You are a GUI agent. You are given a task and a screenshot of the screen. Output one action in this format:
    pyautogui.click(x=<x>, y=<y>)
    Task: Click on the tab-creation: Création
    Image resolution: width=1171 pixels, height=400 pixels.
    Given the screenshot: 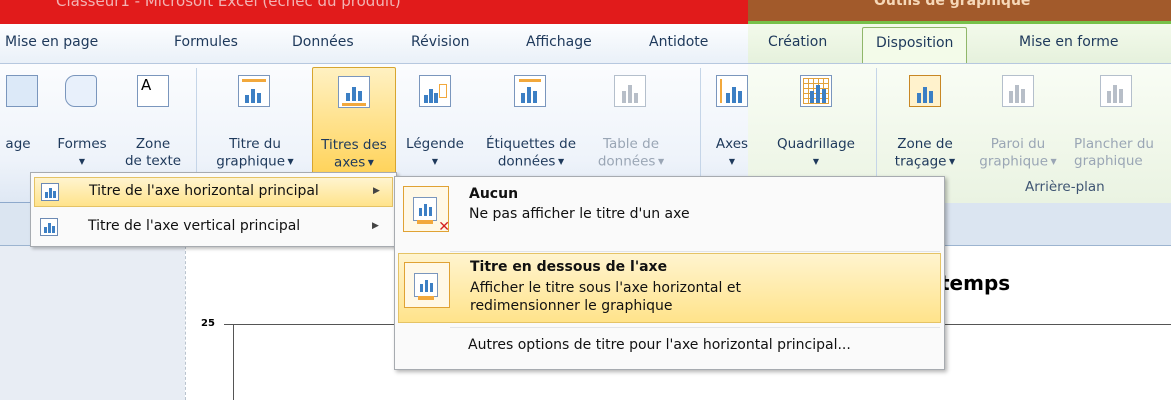 What is the action you would take?
    pyautogui.click(x=797, y=42)
    